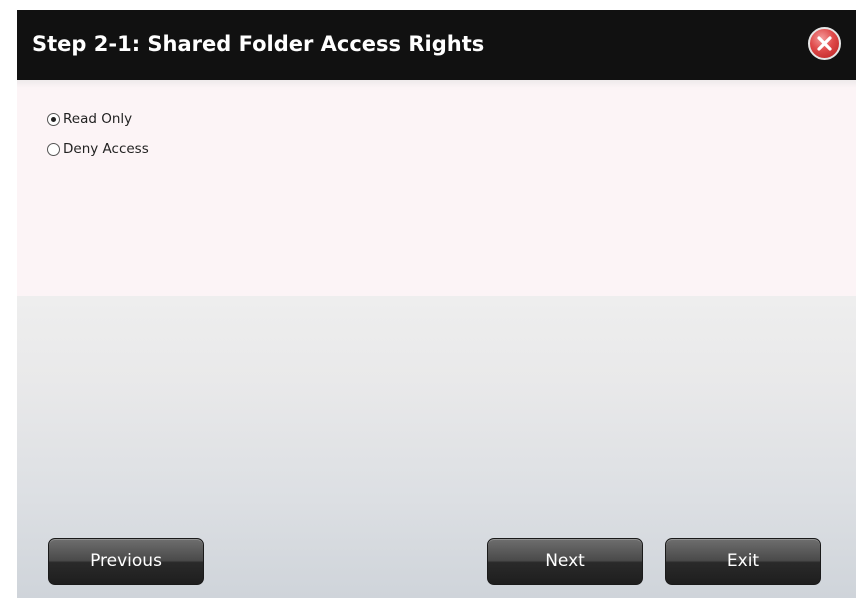  I want to click on radio-button-unchecked, so click(53, 149).